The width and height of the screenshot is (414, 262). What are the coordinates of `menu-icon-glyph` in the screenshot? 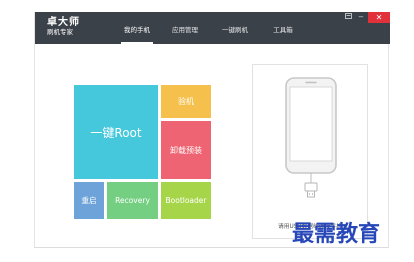 It's located at (348, 16).